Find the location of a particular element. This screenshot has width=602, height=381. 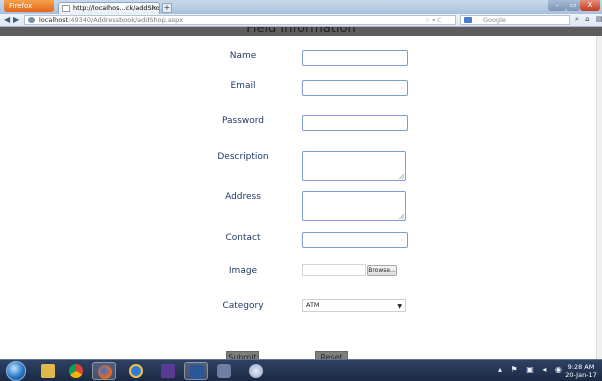

search-box: Google is located at coordinates (515, 20).